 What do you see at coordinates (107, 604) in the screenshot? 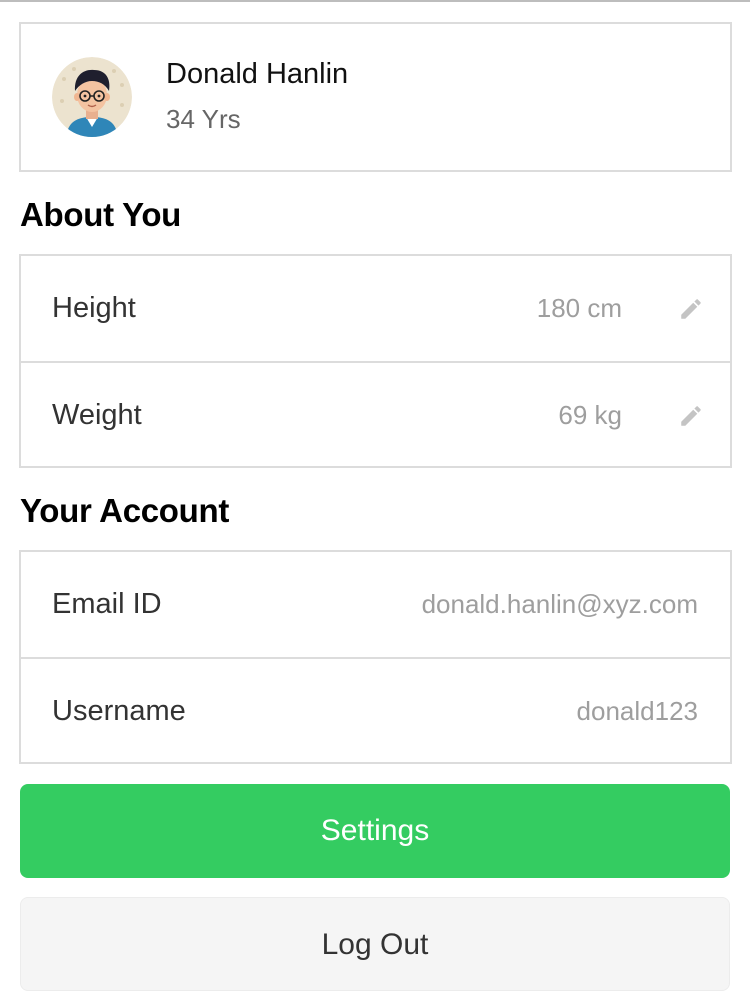
I see `email-label: Email ID` at bounding box center [107, 604].